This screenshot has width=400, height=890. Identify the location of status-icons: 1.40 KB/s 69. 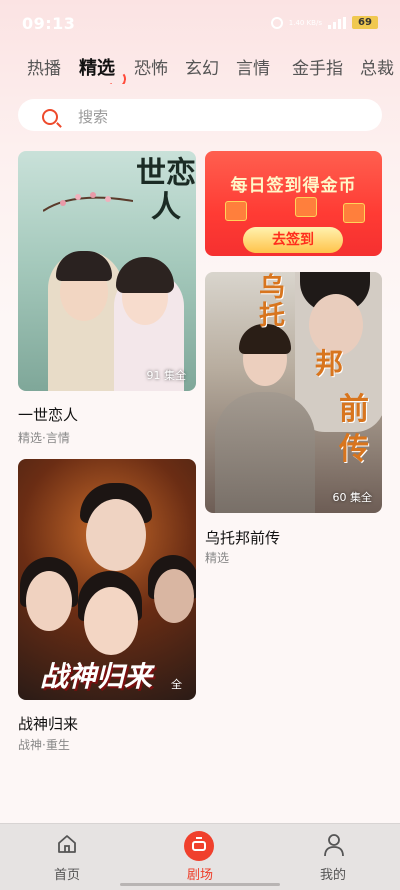
(324, 22).